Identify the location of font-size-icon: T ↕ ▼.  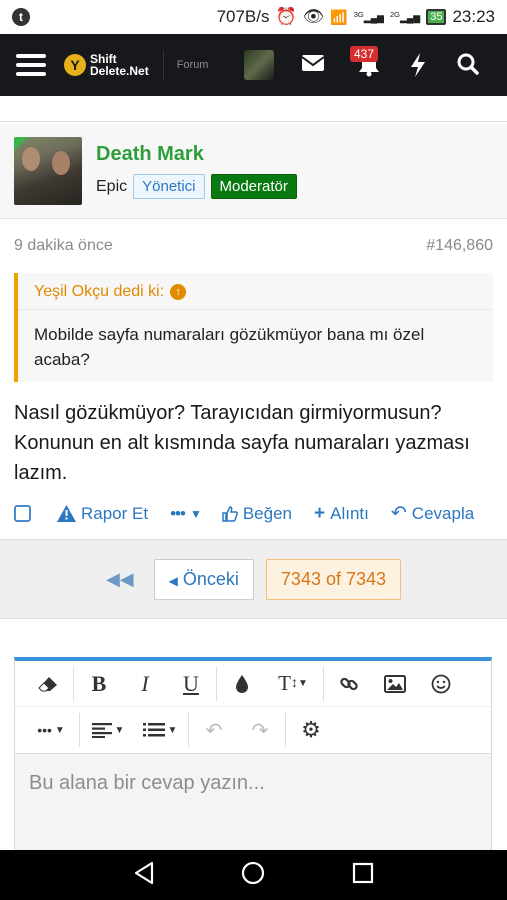
(293, 684).